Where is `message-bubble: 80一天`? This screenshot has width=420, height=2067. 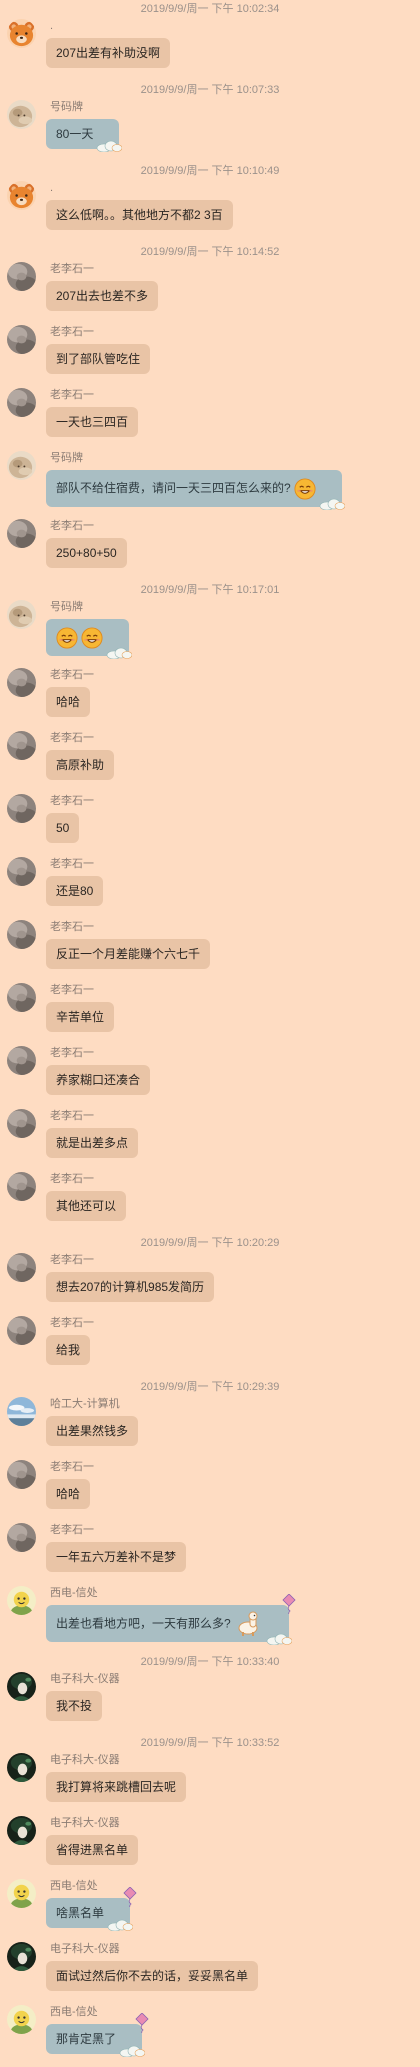
message-bubble: 80一天 is located at coordinates (84, 135).